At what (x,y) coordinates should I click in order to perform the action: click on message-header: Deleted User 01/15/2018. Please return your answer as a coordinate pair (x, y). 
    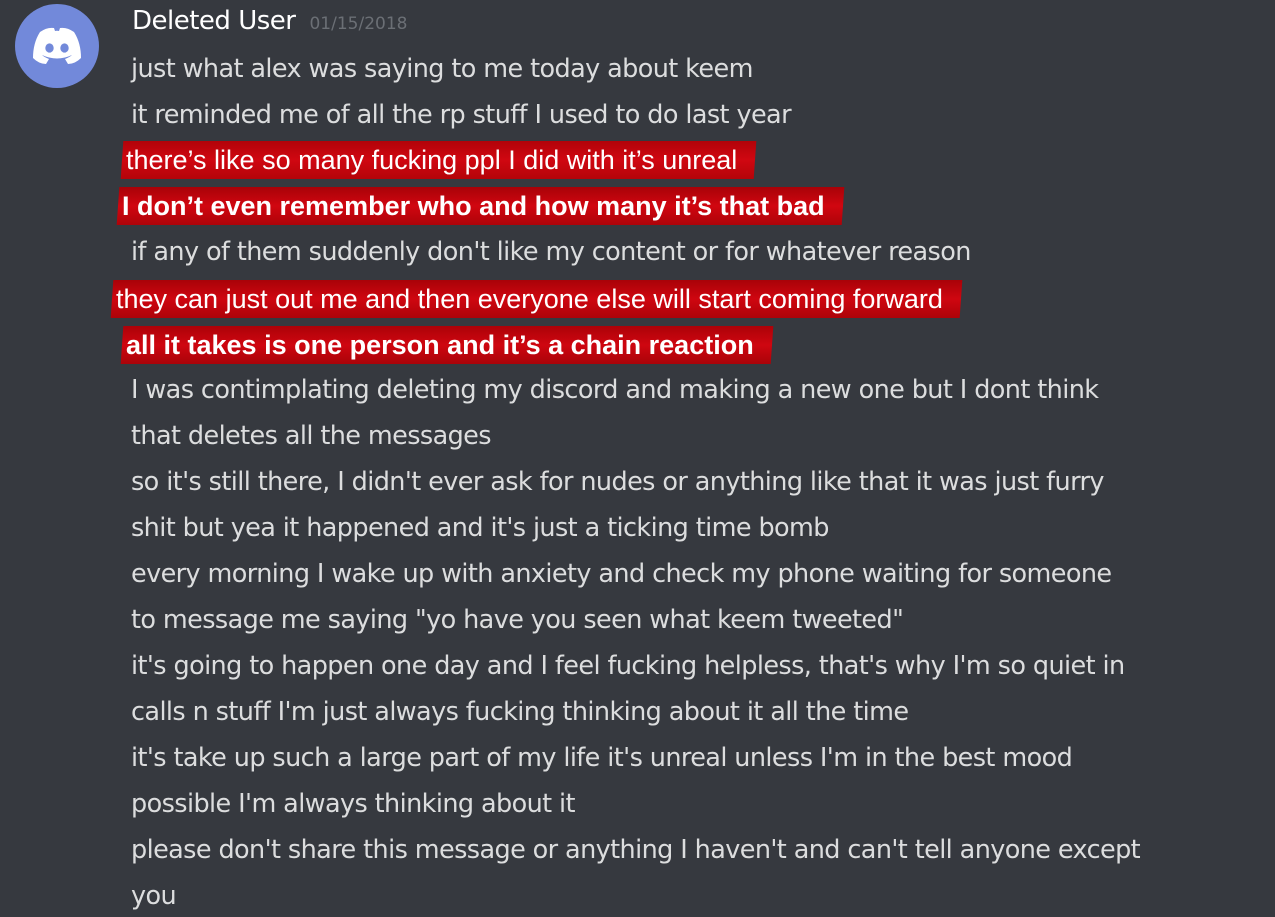
    Looking at the image, I should click on (269, 23).